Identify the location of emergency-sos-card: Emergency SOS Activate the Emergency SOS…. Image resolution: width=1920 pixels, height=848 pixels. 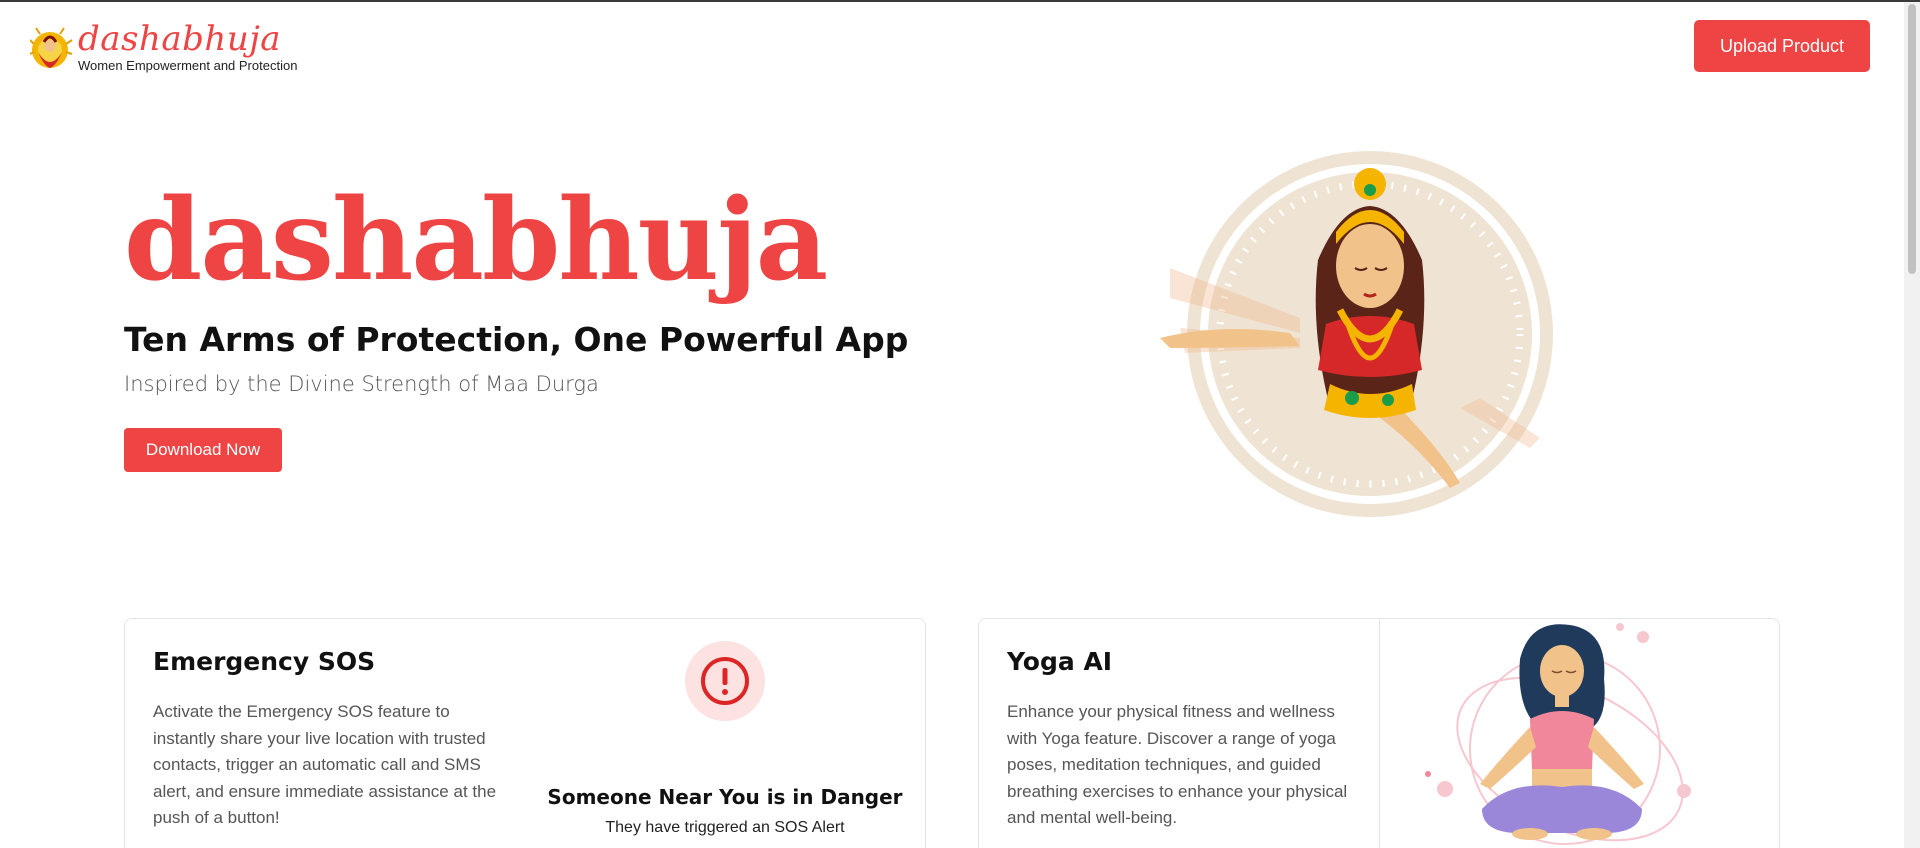
(525, 733).